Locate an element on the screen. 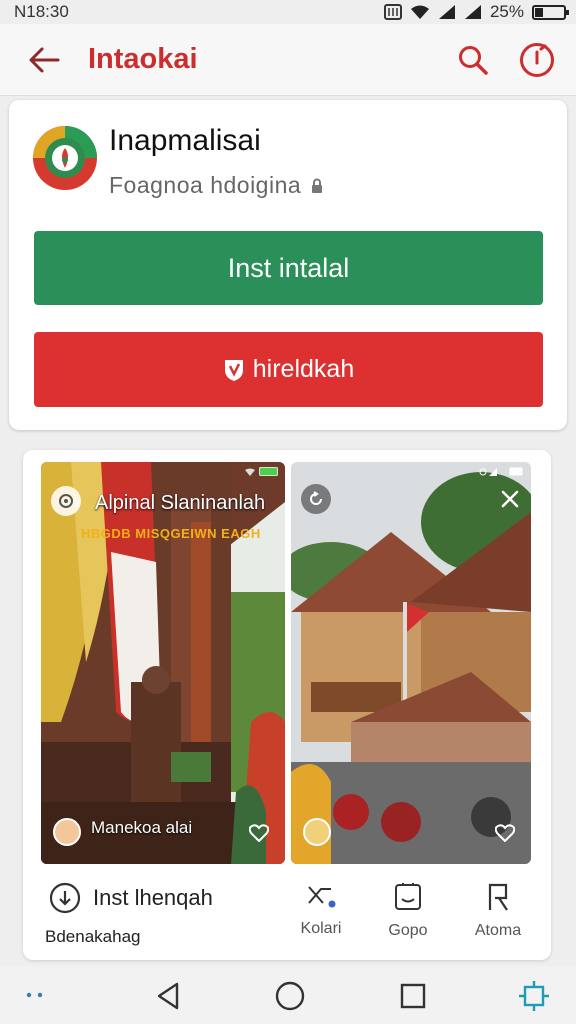 This screenshot has height=1024, width=576. dots-icon is located at coordinates (34, 995).